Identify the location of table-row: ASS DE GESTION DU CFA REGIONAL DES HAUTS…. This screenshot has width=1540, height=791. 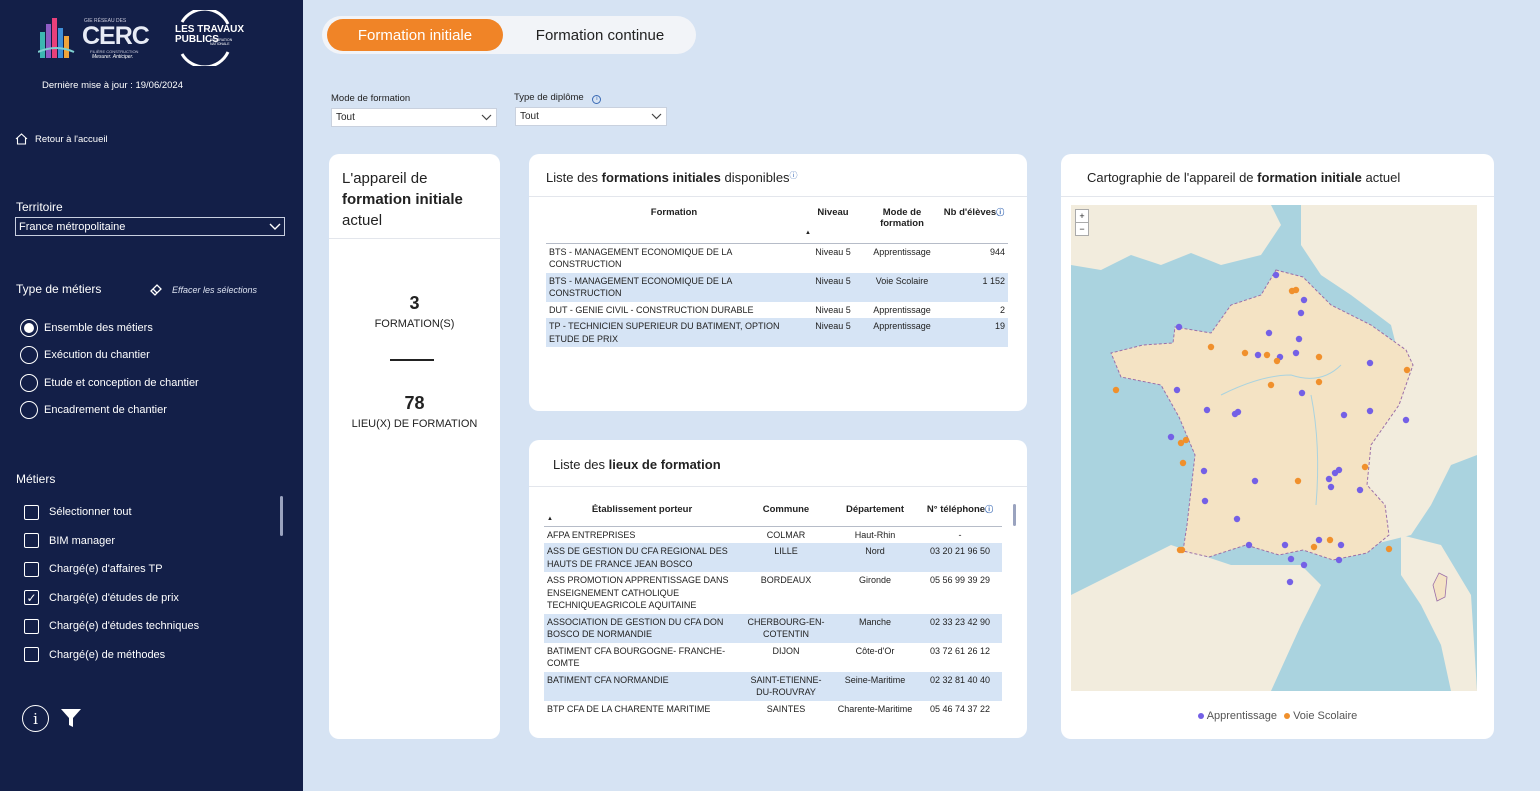
(773, 557).